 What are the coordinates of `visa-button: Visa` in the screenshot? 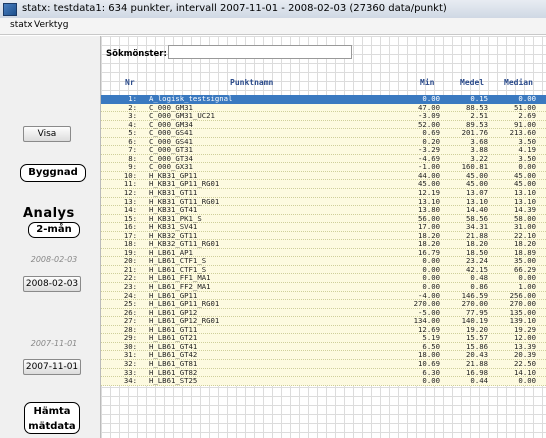 It's located at (47, 134).